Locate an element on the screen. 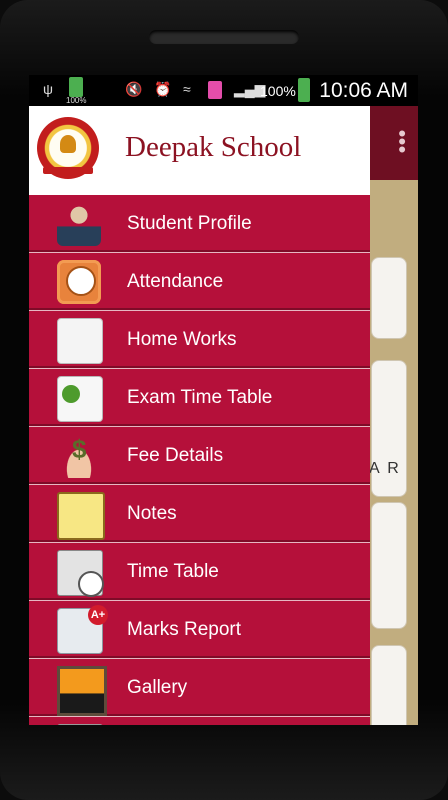 This screenshot has width=448, height=800. attendance-icon is located at coordinates (79, 282).